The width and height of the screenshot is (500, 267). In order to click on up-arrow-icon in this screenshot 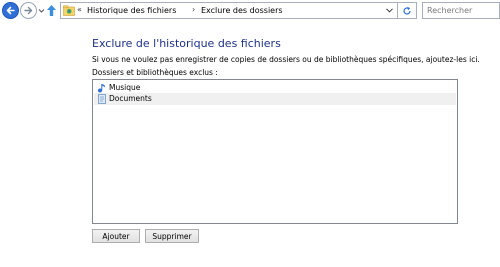, I will do `click(51, 10)`.